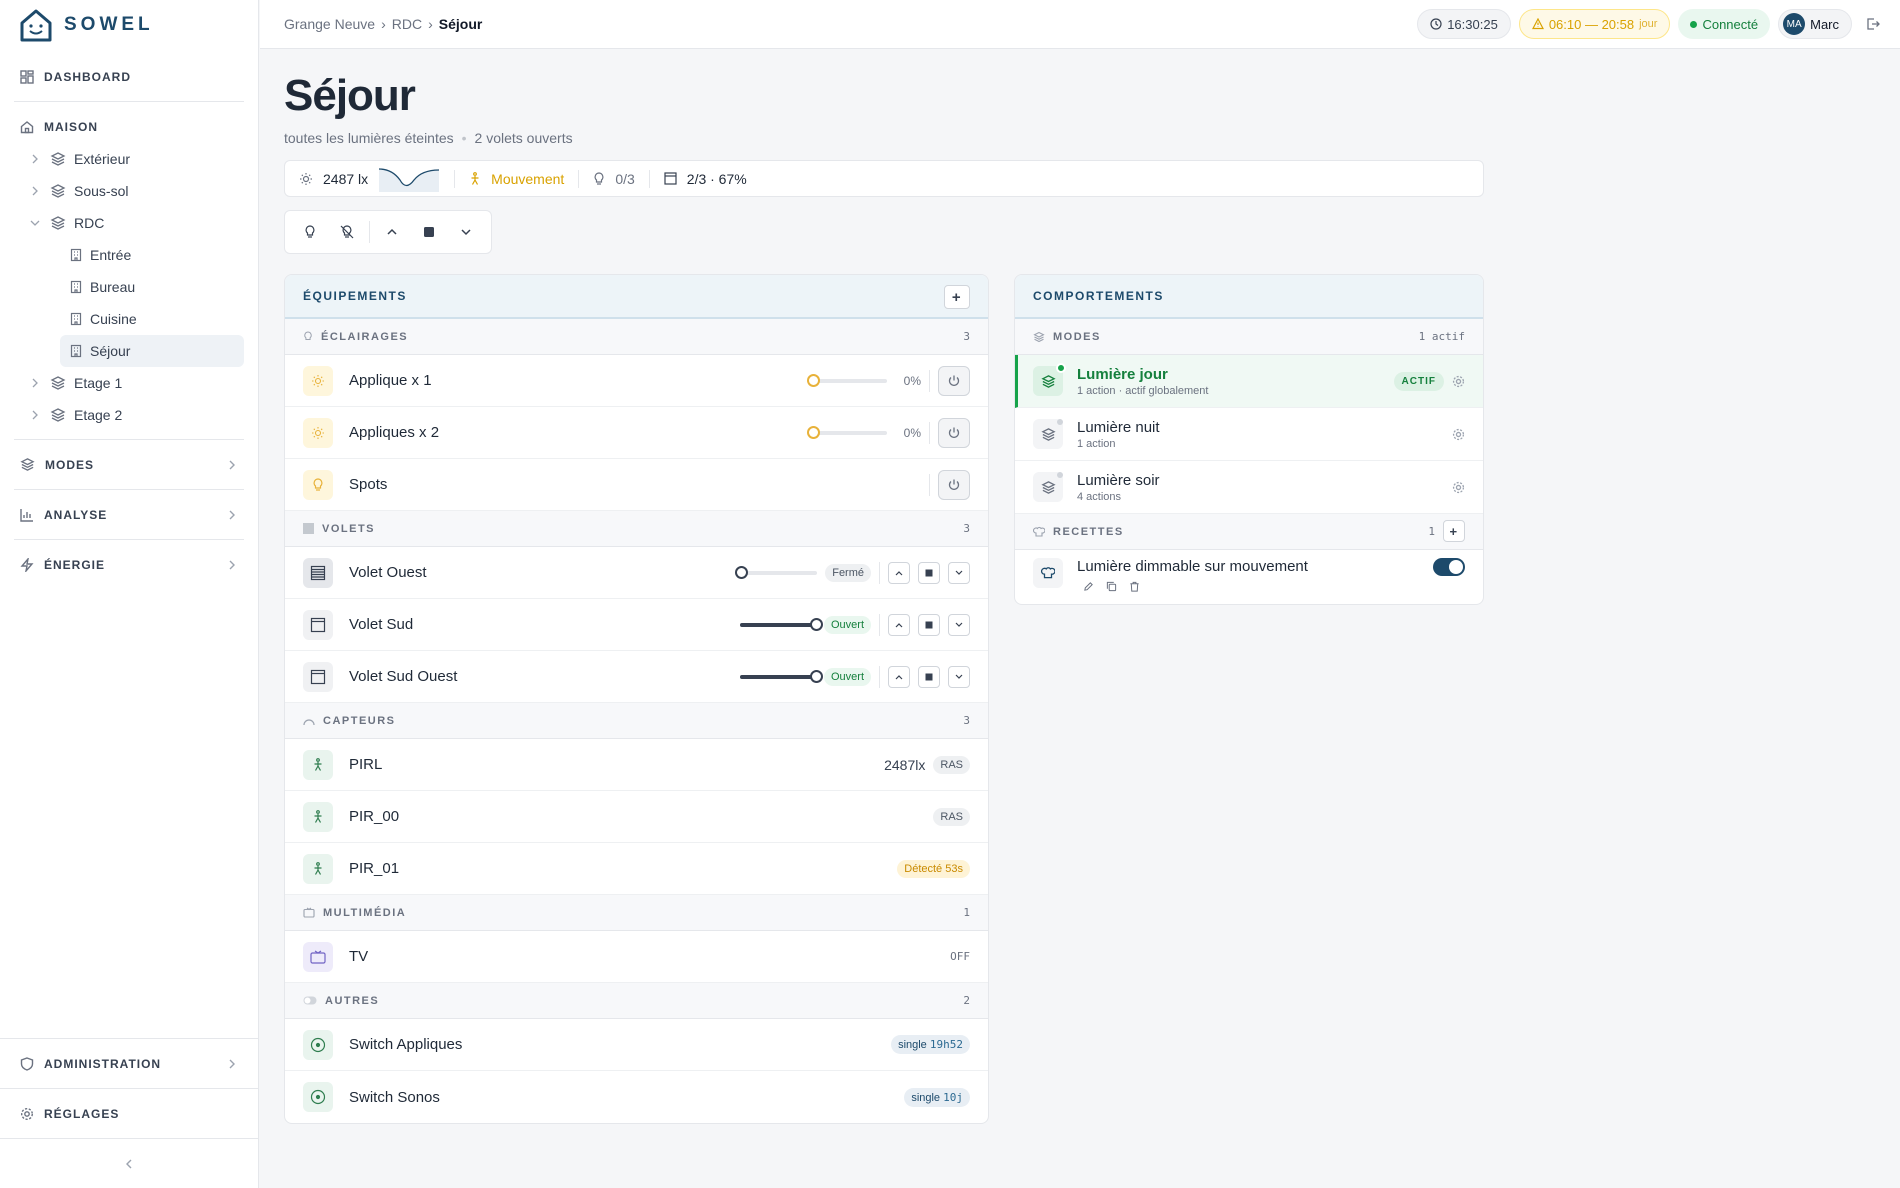 The width and height of the screenshot is (1900, 1188). I want to click on sidebar-tree-item: Séjour, so click(152, 351).